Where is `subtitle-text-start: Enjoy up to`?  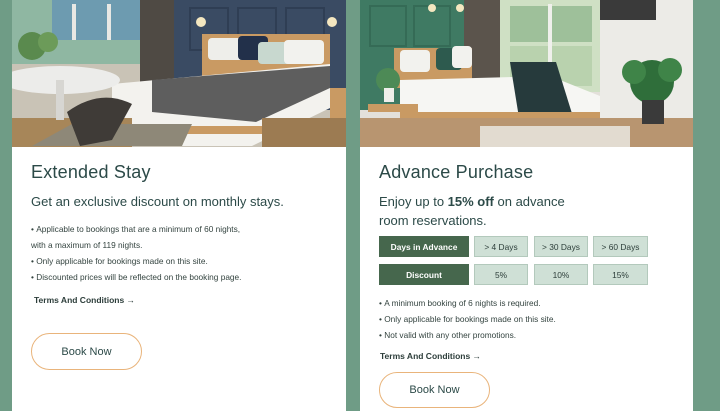 subtitle-text-start: Enjoy up to is located at coordinates (413, 201).